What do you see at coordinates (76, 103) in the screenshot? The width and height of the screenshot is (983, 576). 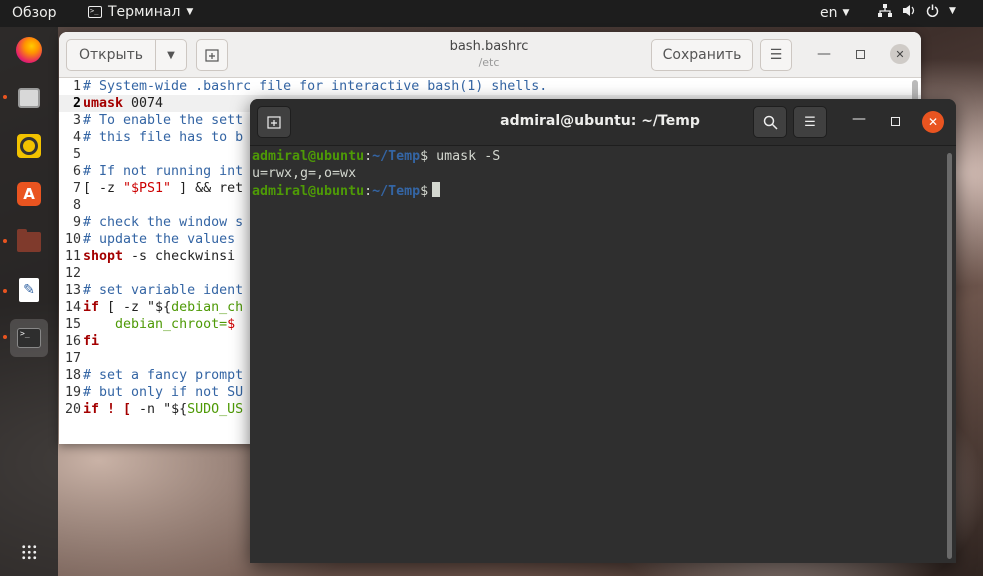 I see `line-number: 2` at bounding box center [76, 103].